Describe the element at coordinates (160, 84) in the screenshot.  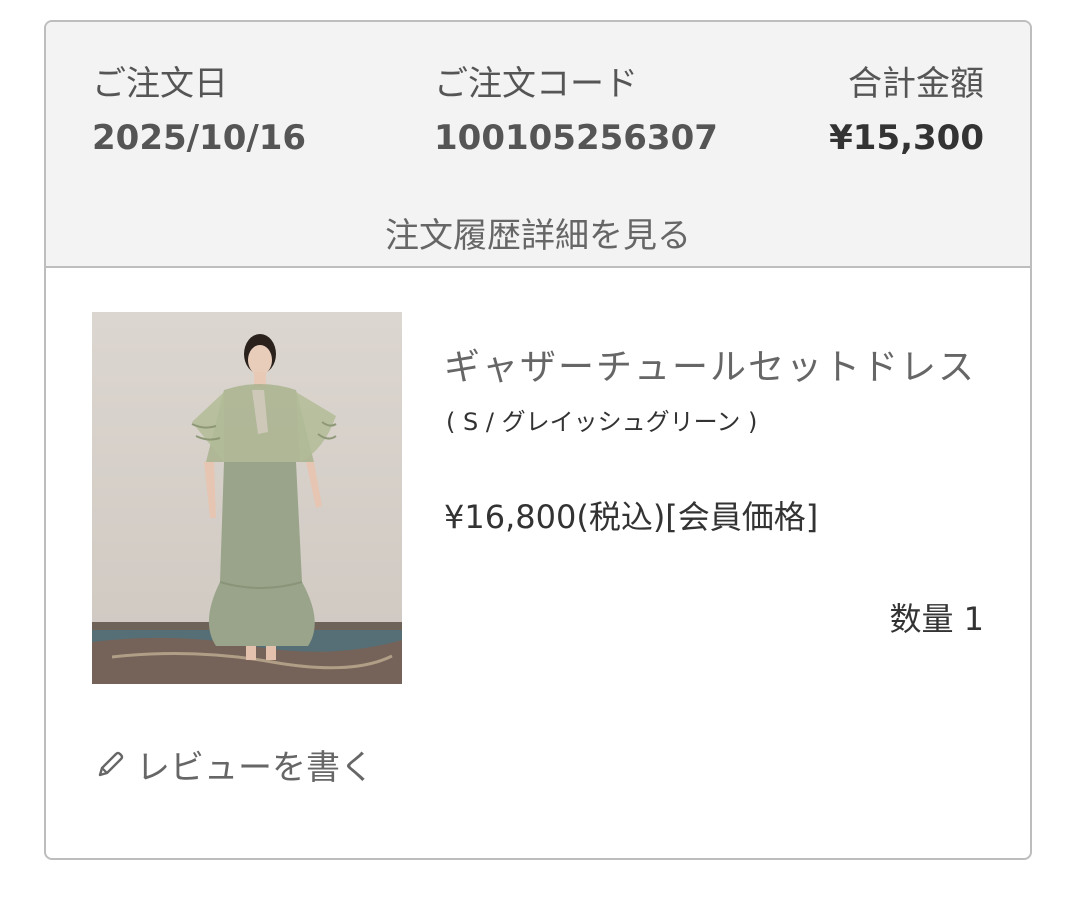
I see `order-date-label: ご注文日` at that location.